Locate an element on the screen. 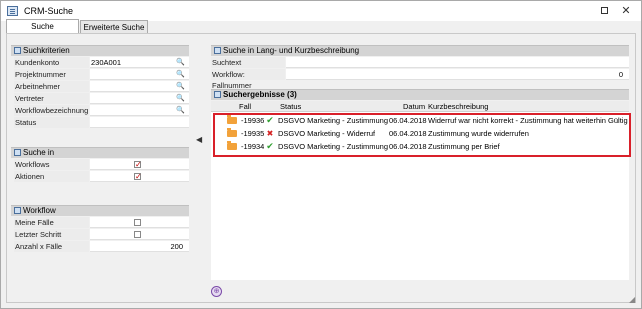 This screenshot has width=642, height=309. projektnummer-input: 🔍 is located at coordinates (139, 74).